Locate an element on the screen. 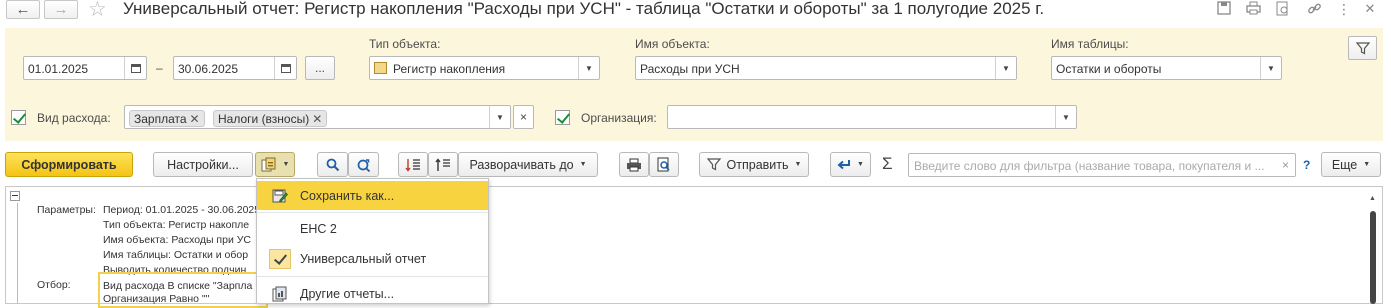 The image size is (1391, 308). register-icon is located at coordinates (380, 68).